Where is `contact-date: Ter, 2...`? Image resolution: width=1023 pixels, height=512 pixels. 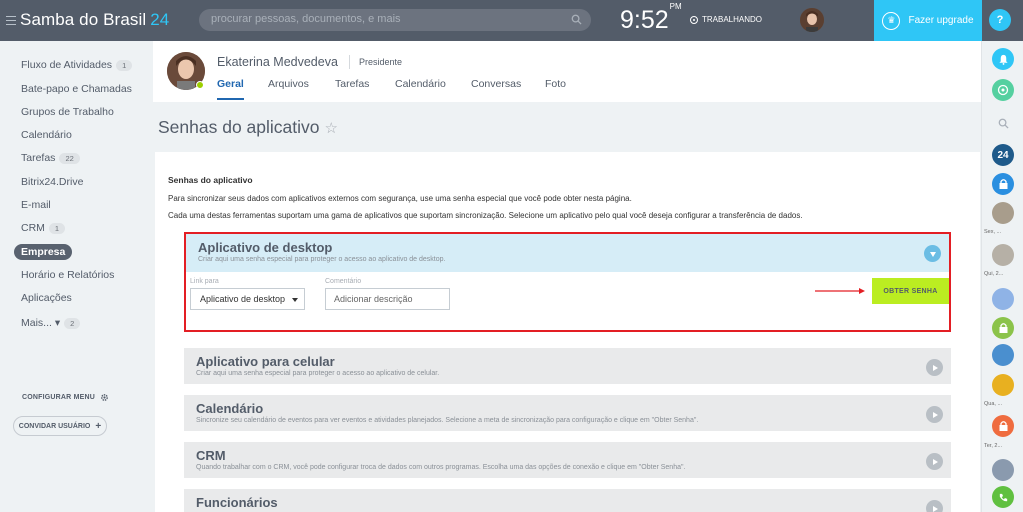 contact-date: Ter, 2... is located at coordinates (993, 446).